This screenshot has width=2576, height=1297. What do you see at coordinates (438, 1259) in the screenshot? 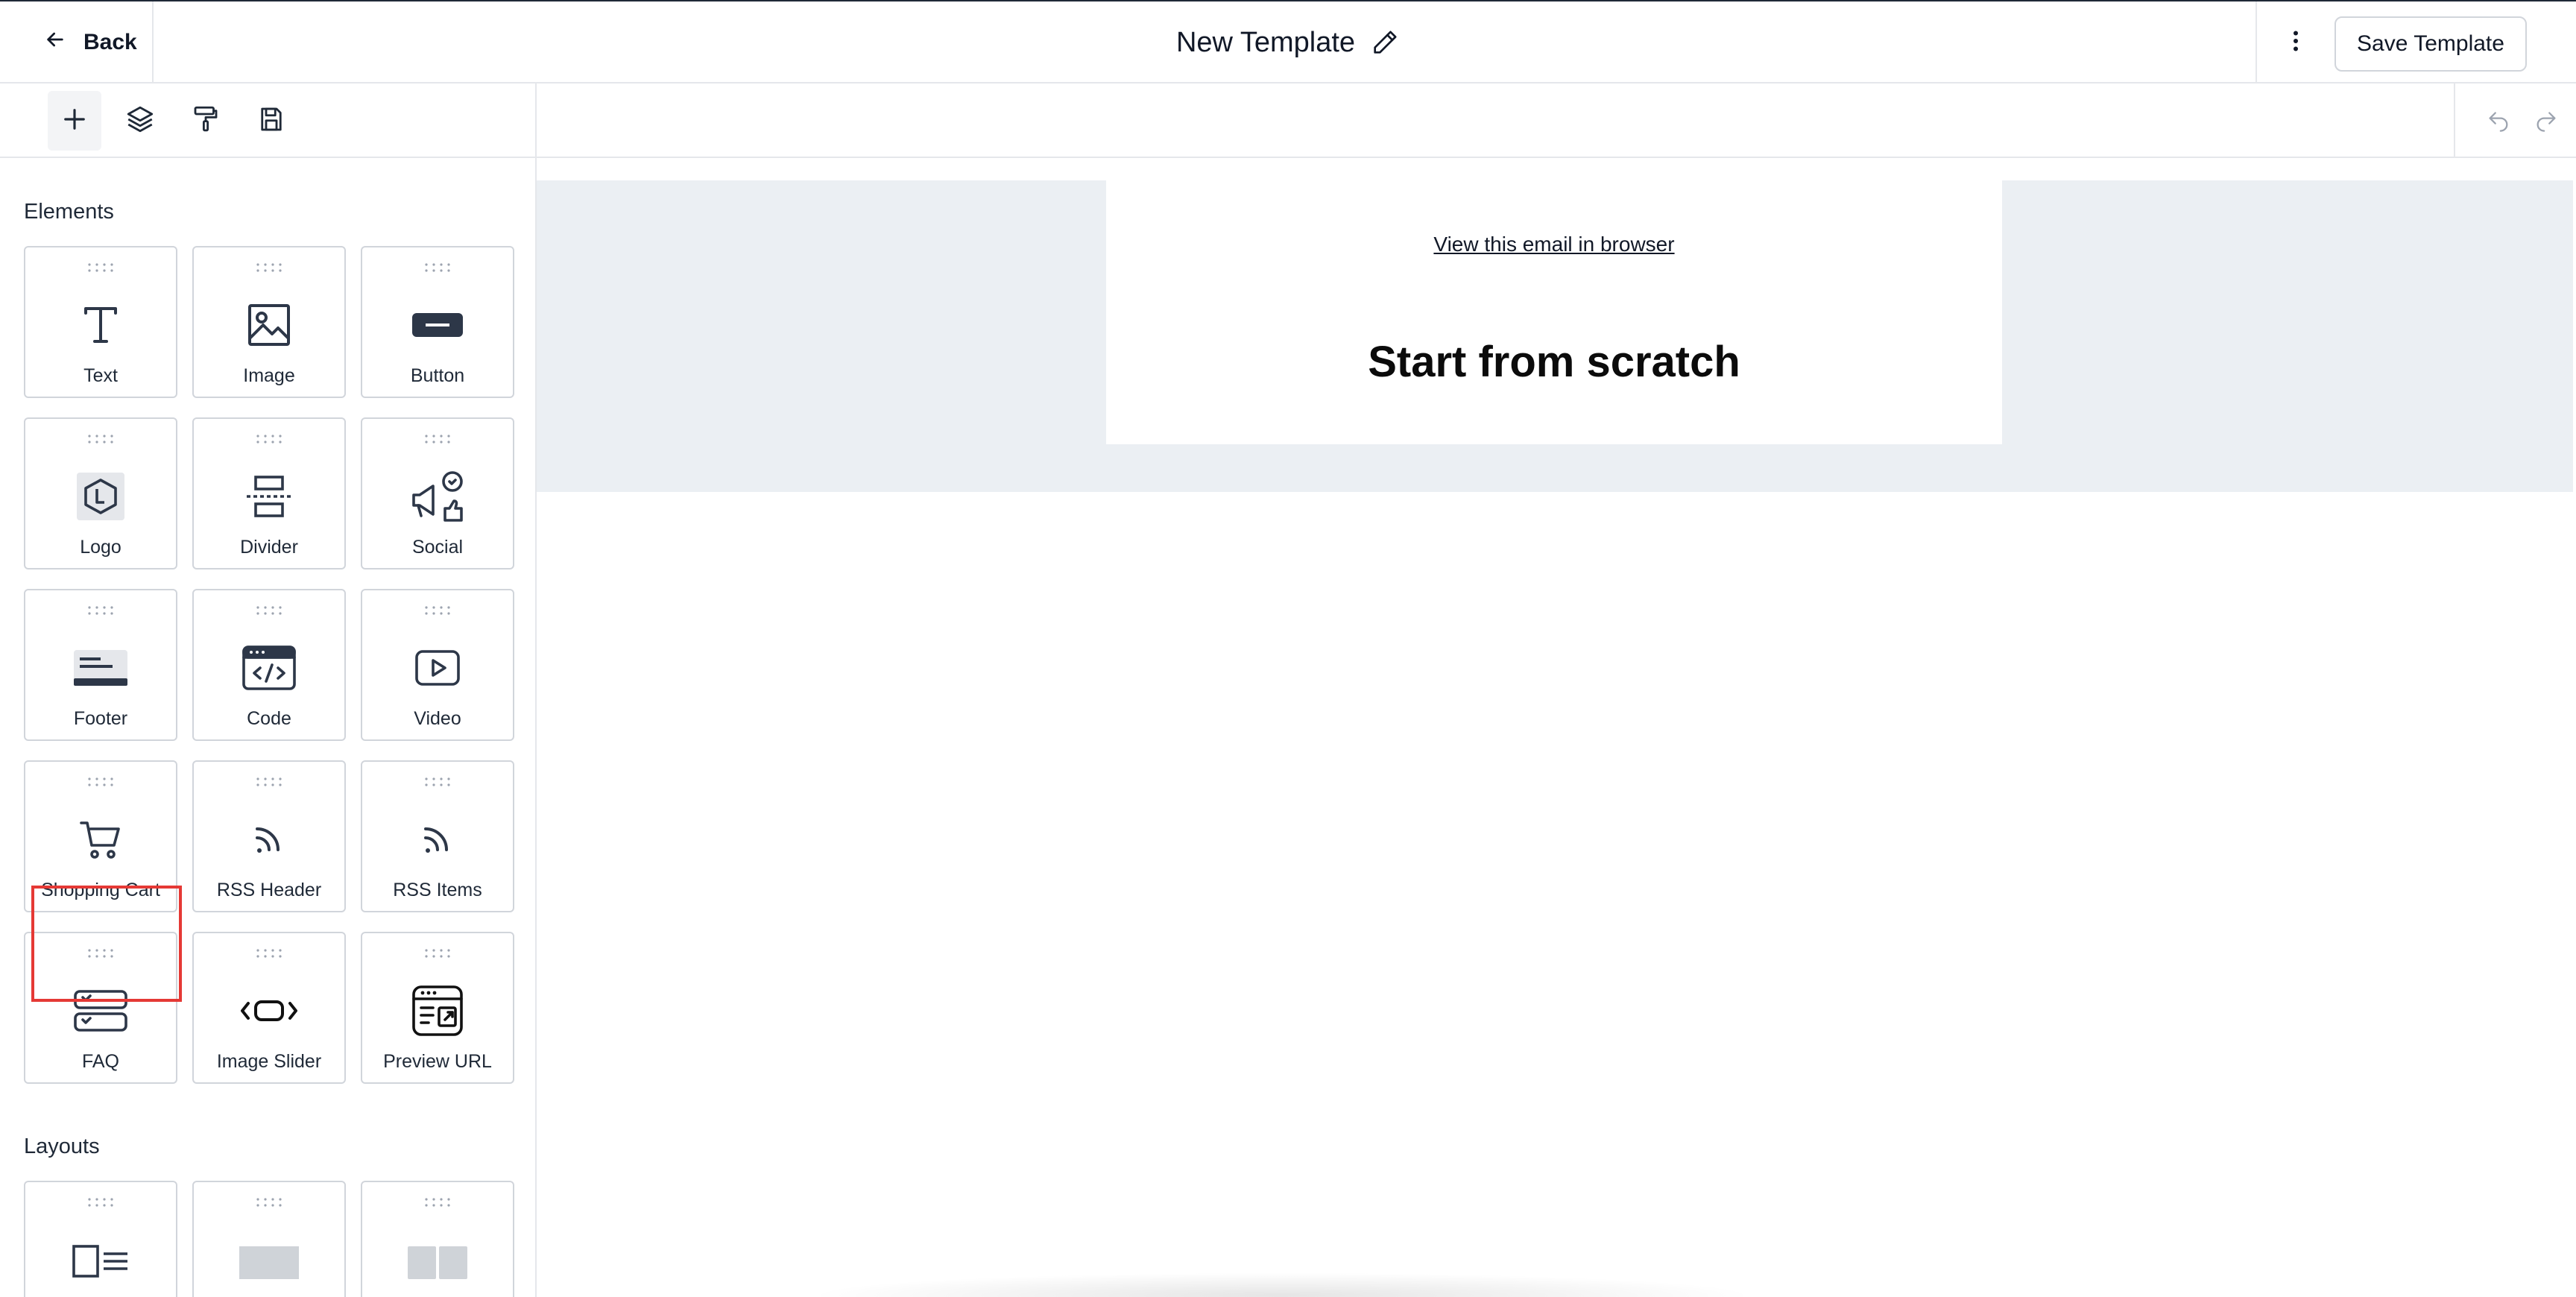
I see `layout-two-column-icon` at bounding box center [438, 1259].